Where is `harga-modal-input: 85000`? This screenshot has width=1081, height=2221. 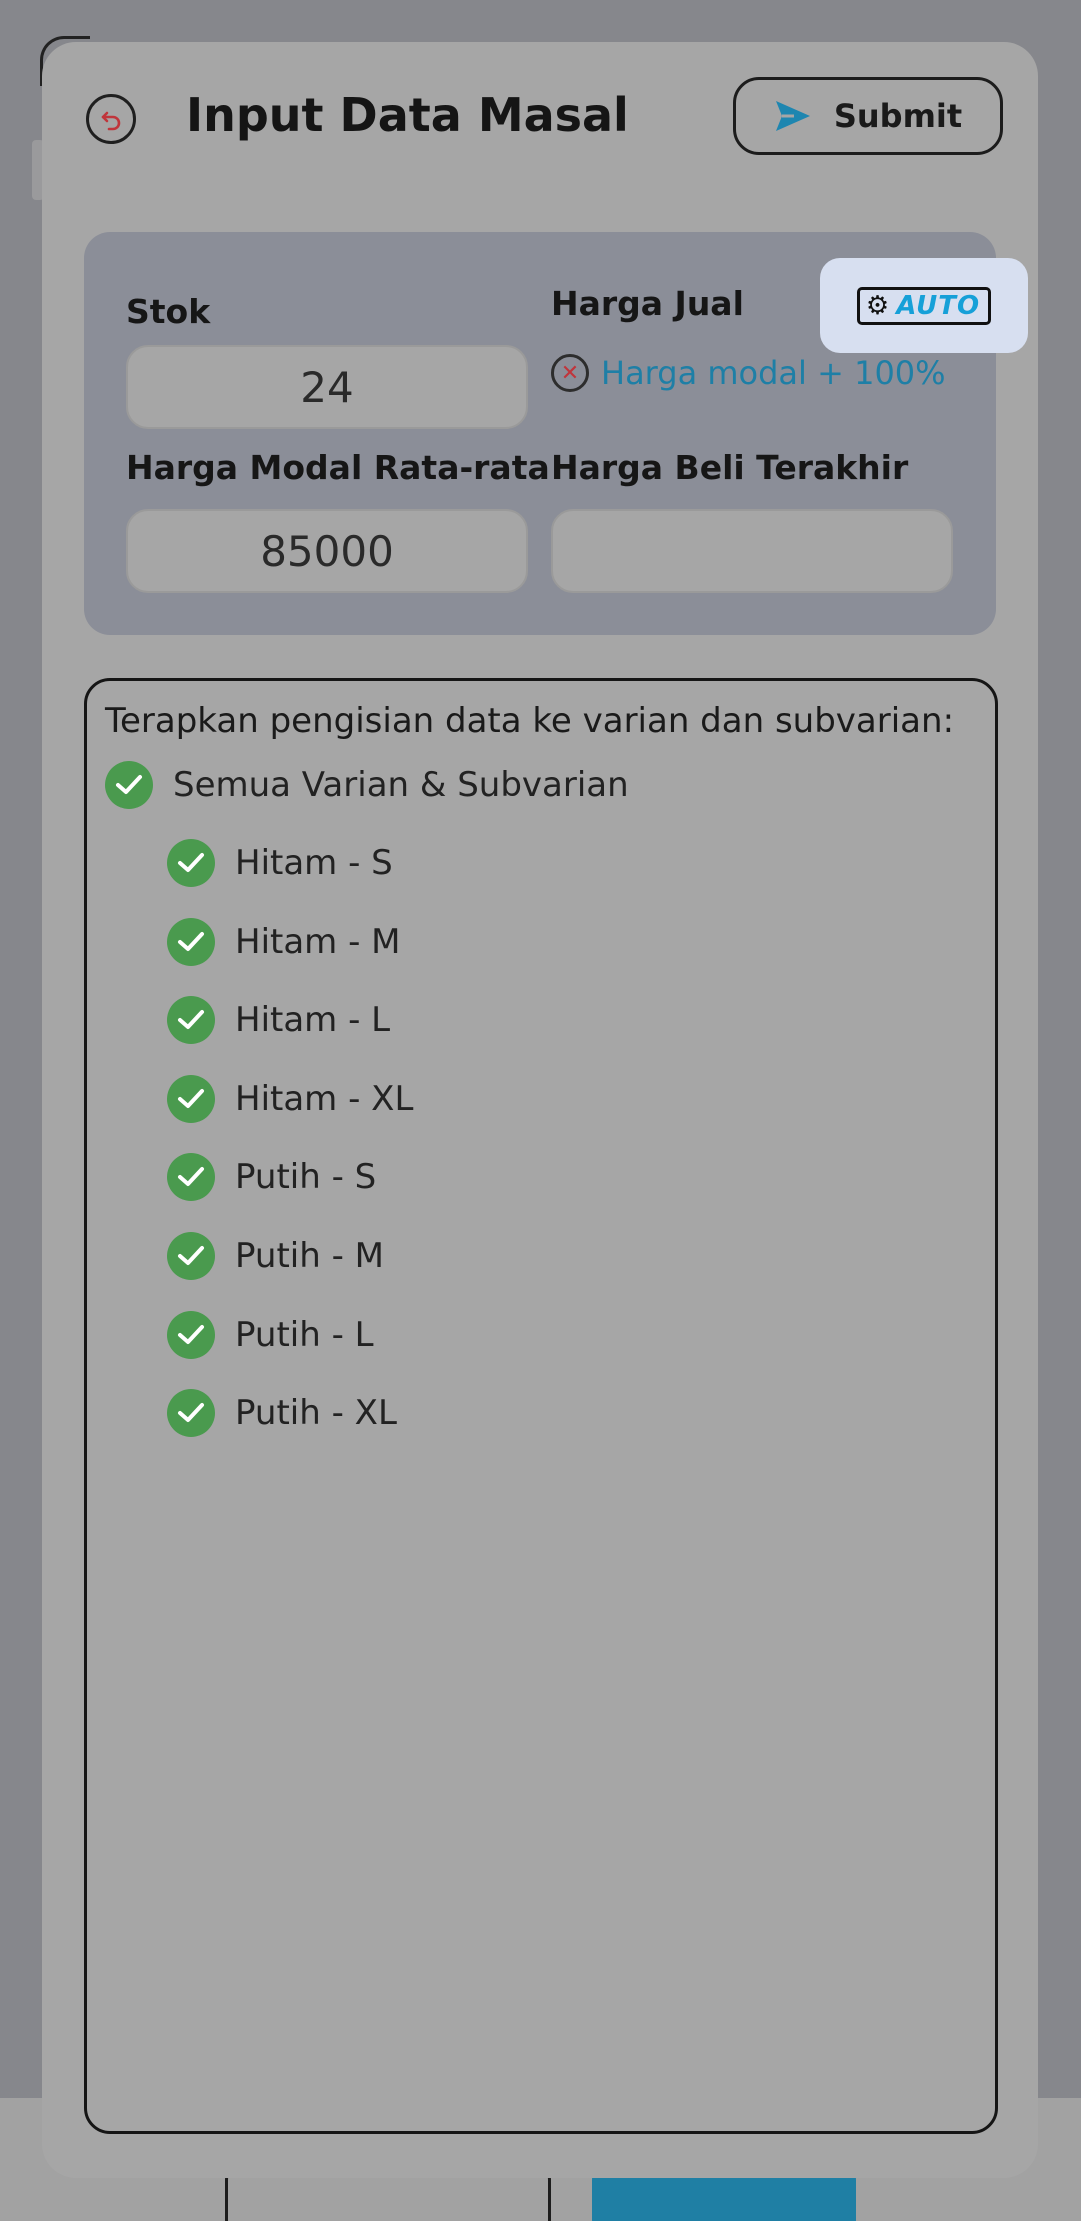 harga-modal-input: 85000 is located at coordinates (327, 551).